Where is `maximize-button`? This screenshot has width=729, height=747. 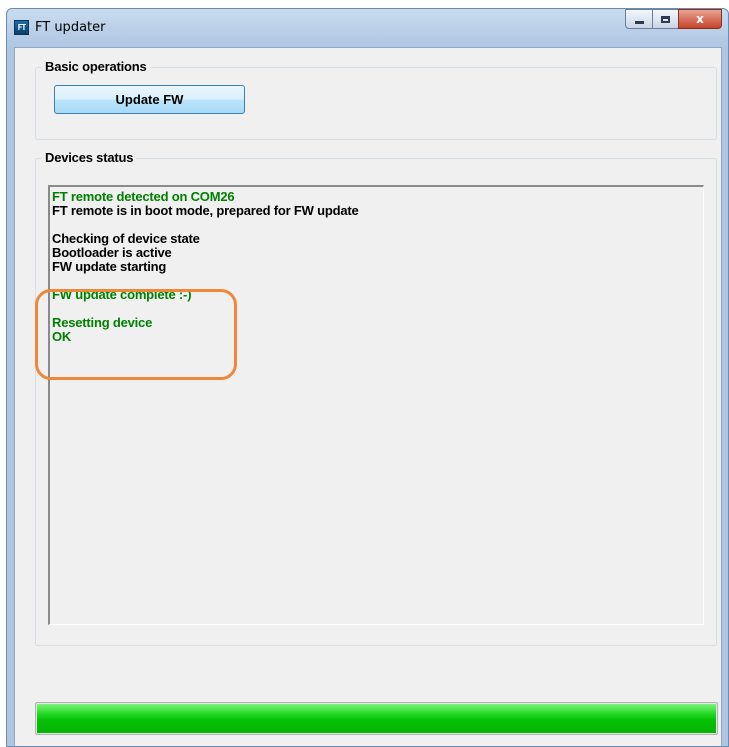 maximize-button is located at coordinates (665, 19).